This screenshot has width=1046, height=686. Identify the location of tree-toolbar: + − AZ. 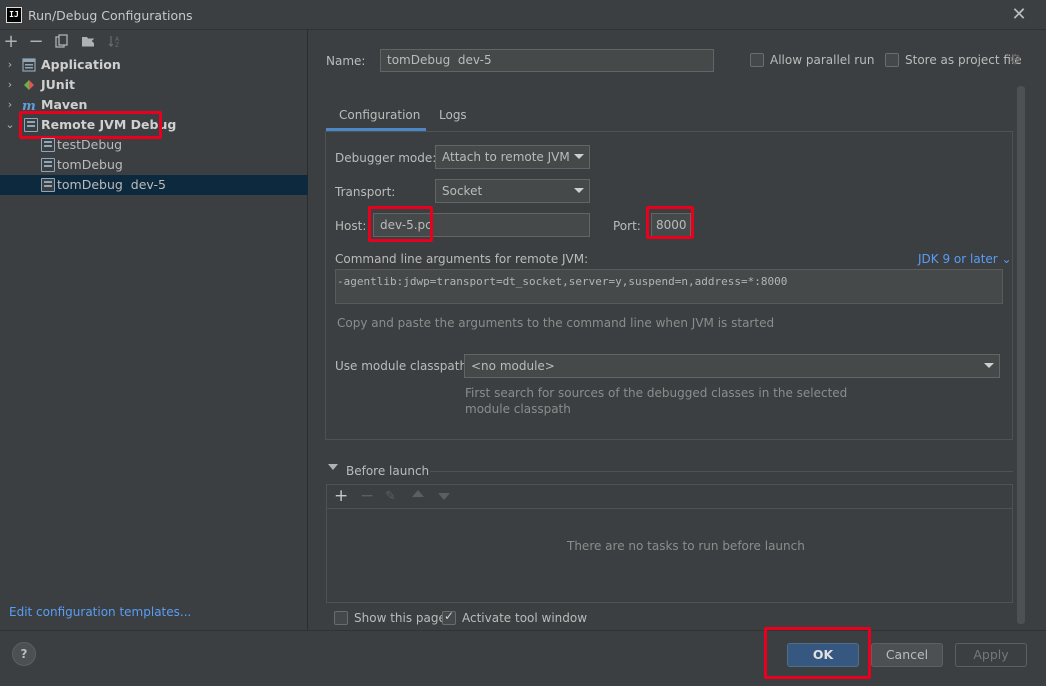
(154, 42).